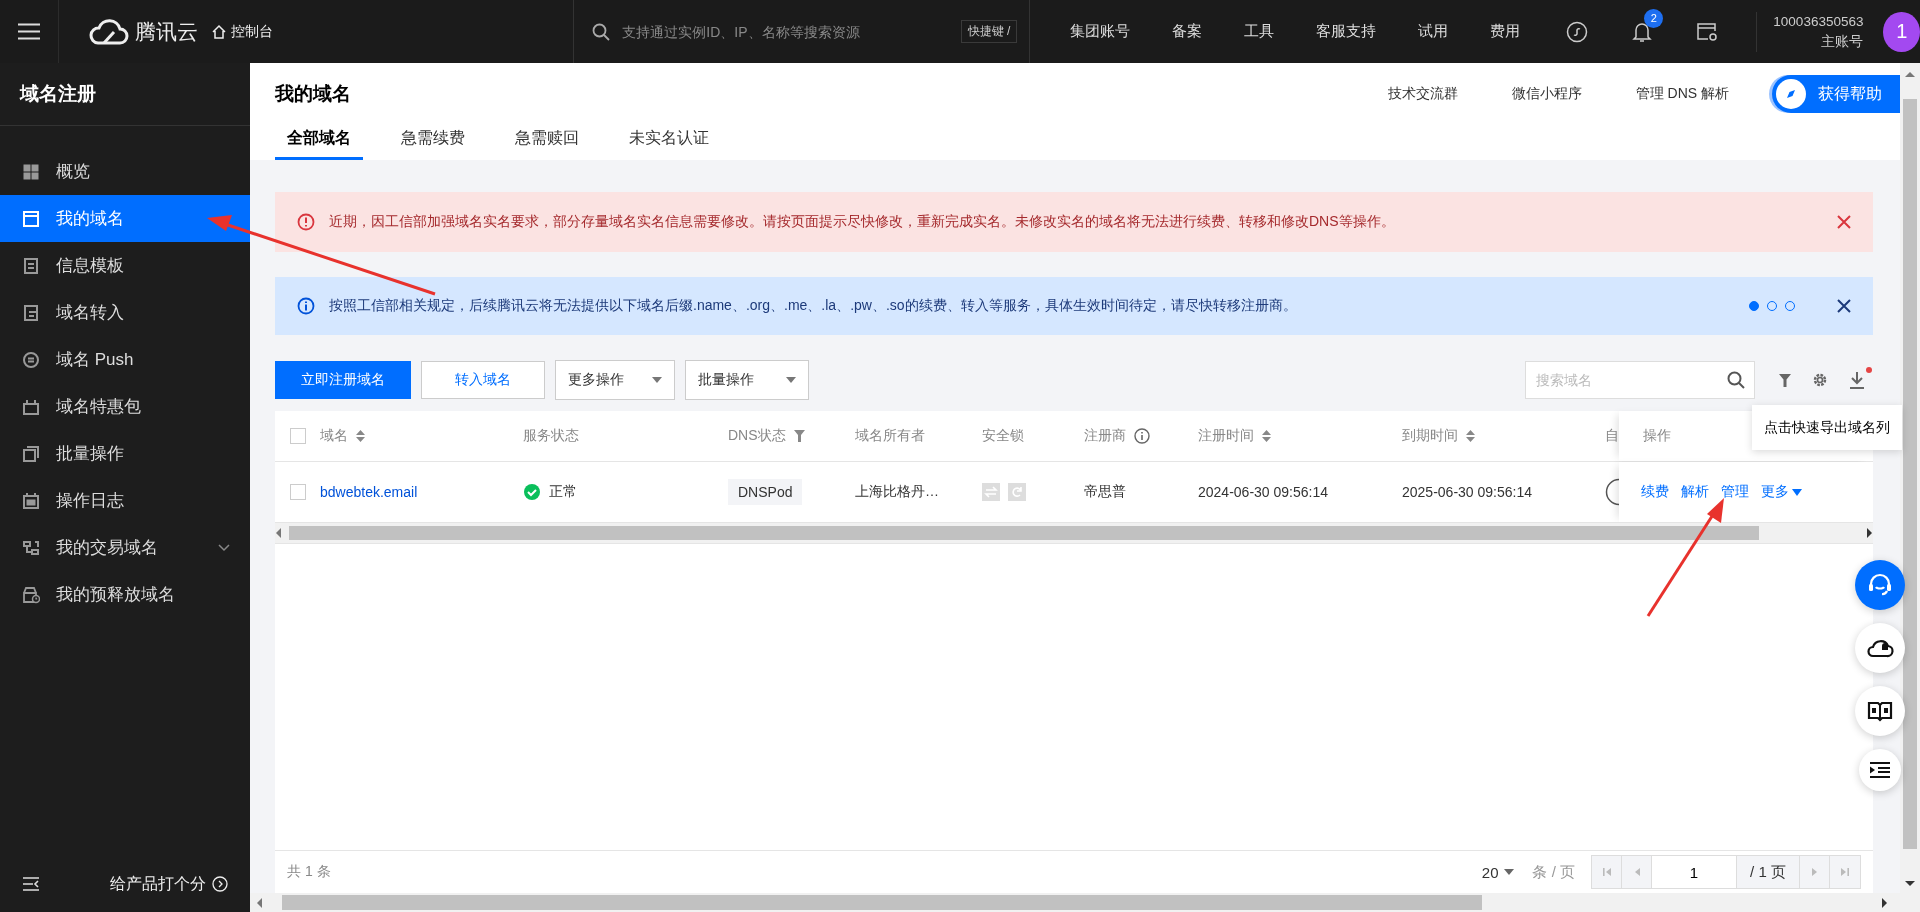  I want to click on download-icon, so click(1857, 380).